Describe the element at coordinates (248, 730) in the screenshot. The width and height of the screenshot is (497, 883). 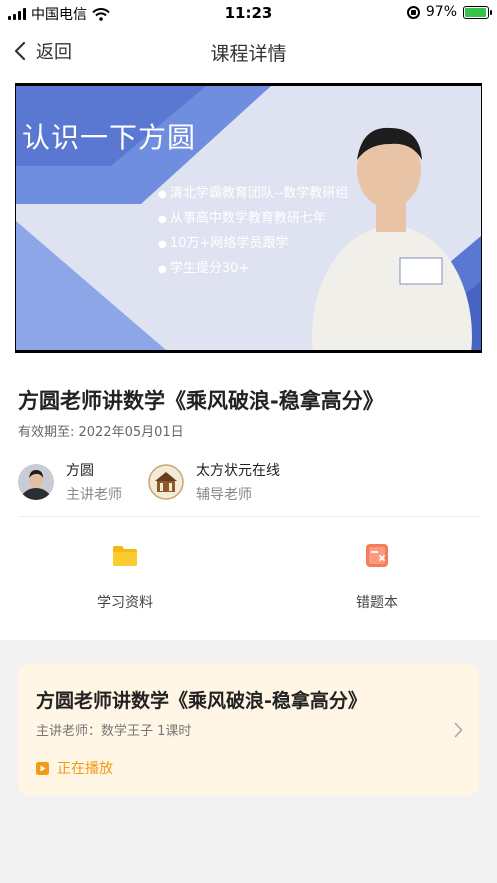
I see `lesson-card: 方圆老师讲数学《乘风破浪-稳拿高分》 主讲老师：数学王子 1课时 正在播放` at that location.